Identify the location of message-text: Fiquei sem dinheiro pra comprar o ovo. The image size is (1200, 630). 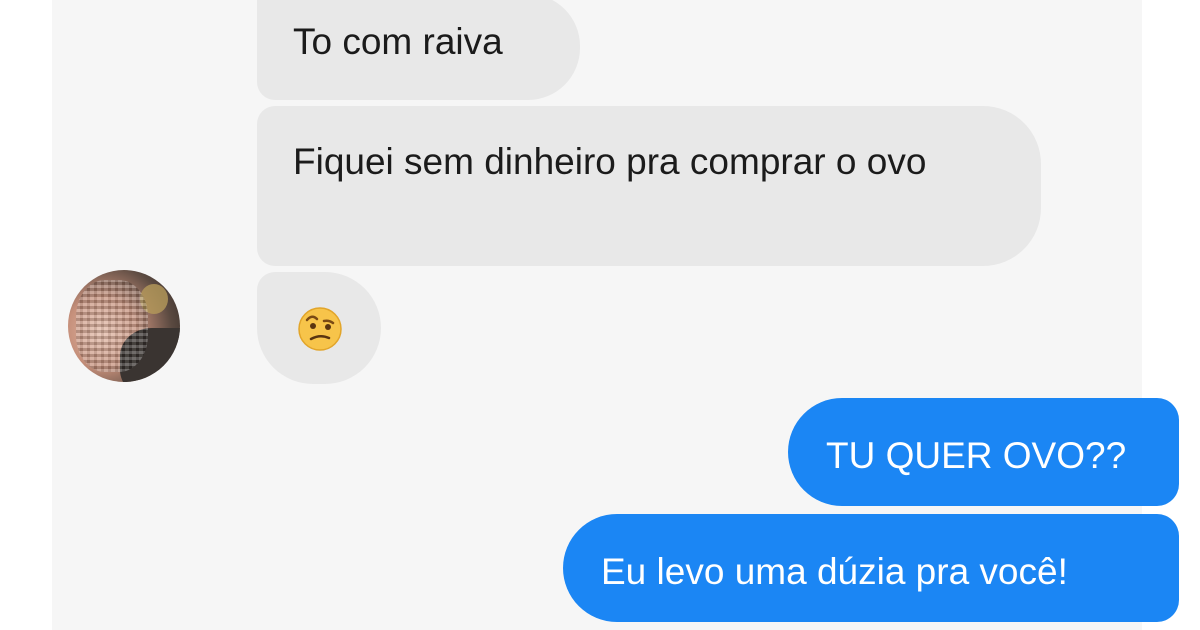
(610, 161).